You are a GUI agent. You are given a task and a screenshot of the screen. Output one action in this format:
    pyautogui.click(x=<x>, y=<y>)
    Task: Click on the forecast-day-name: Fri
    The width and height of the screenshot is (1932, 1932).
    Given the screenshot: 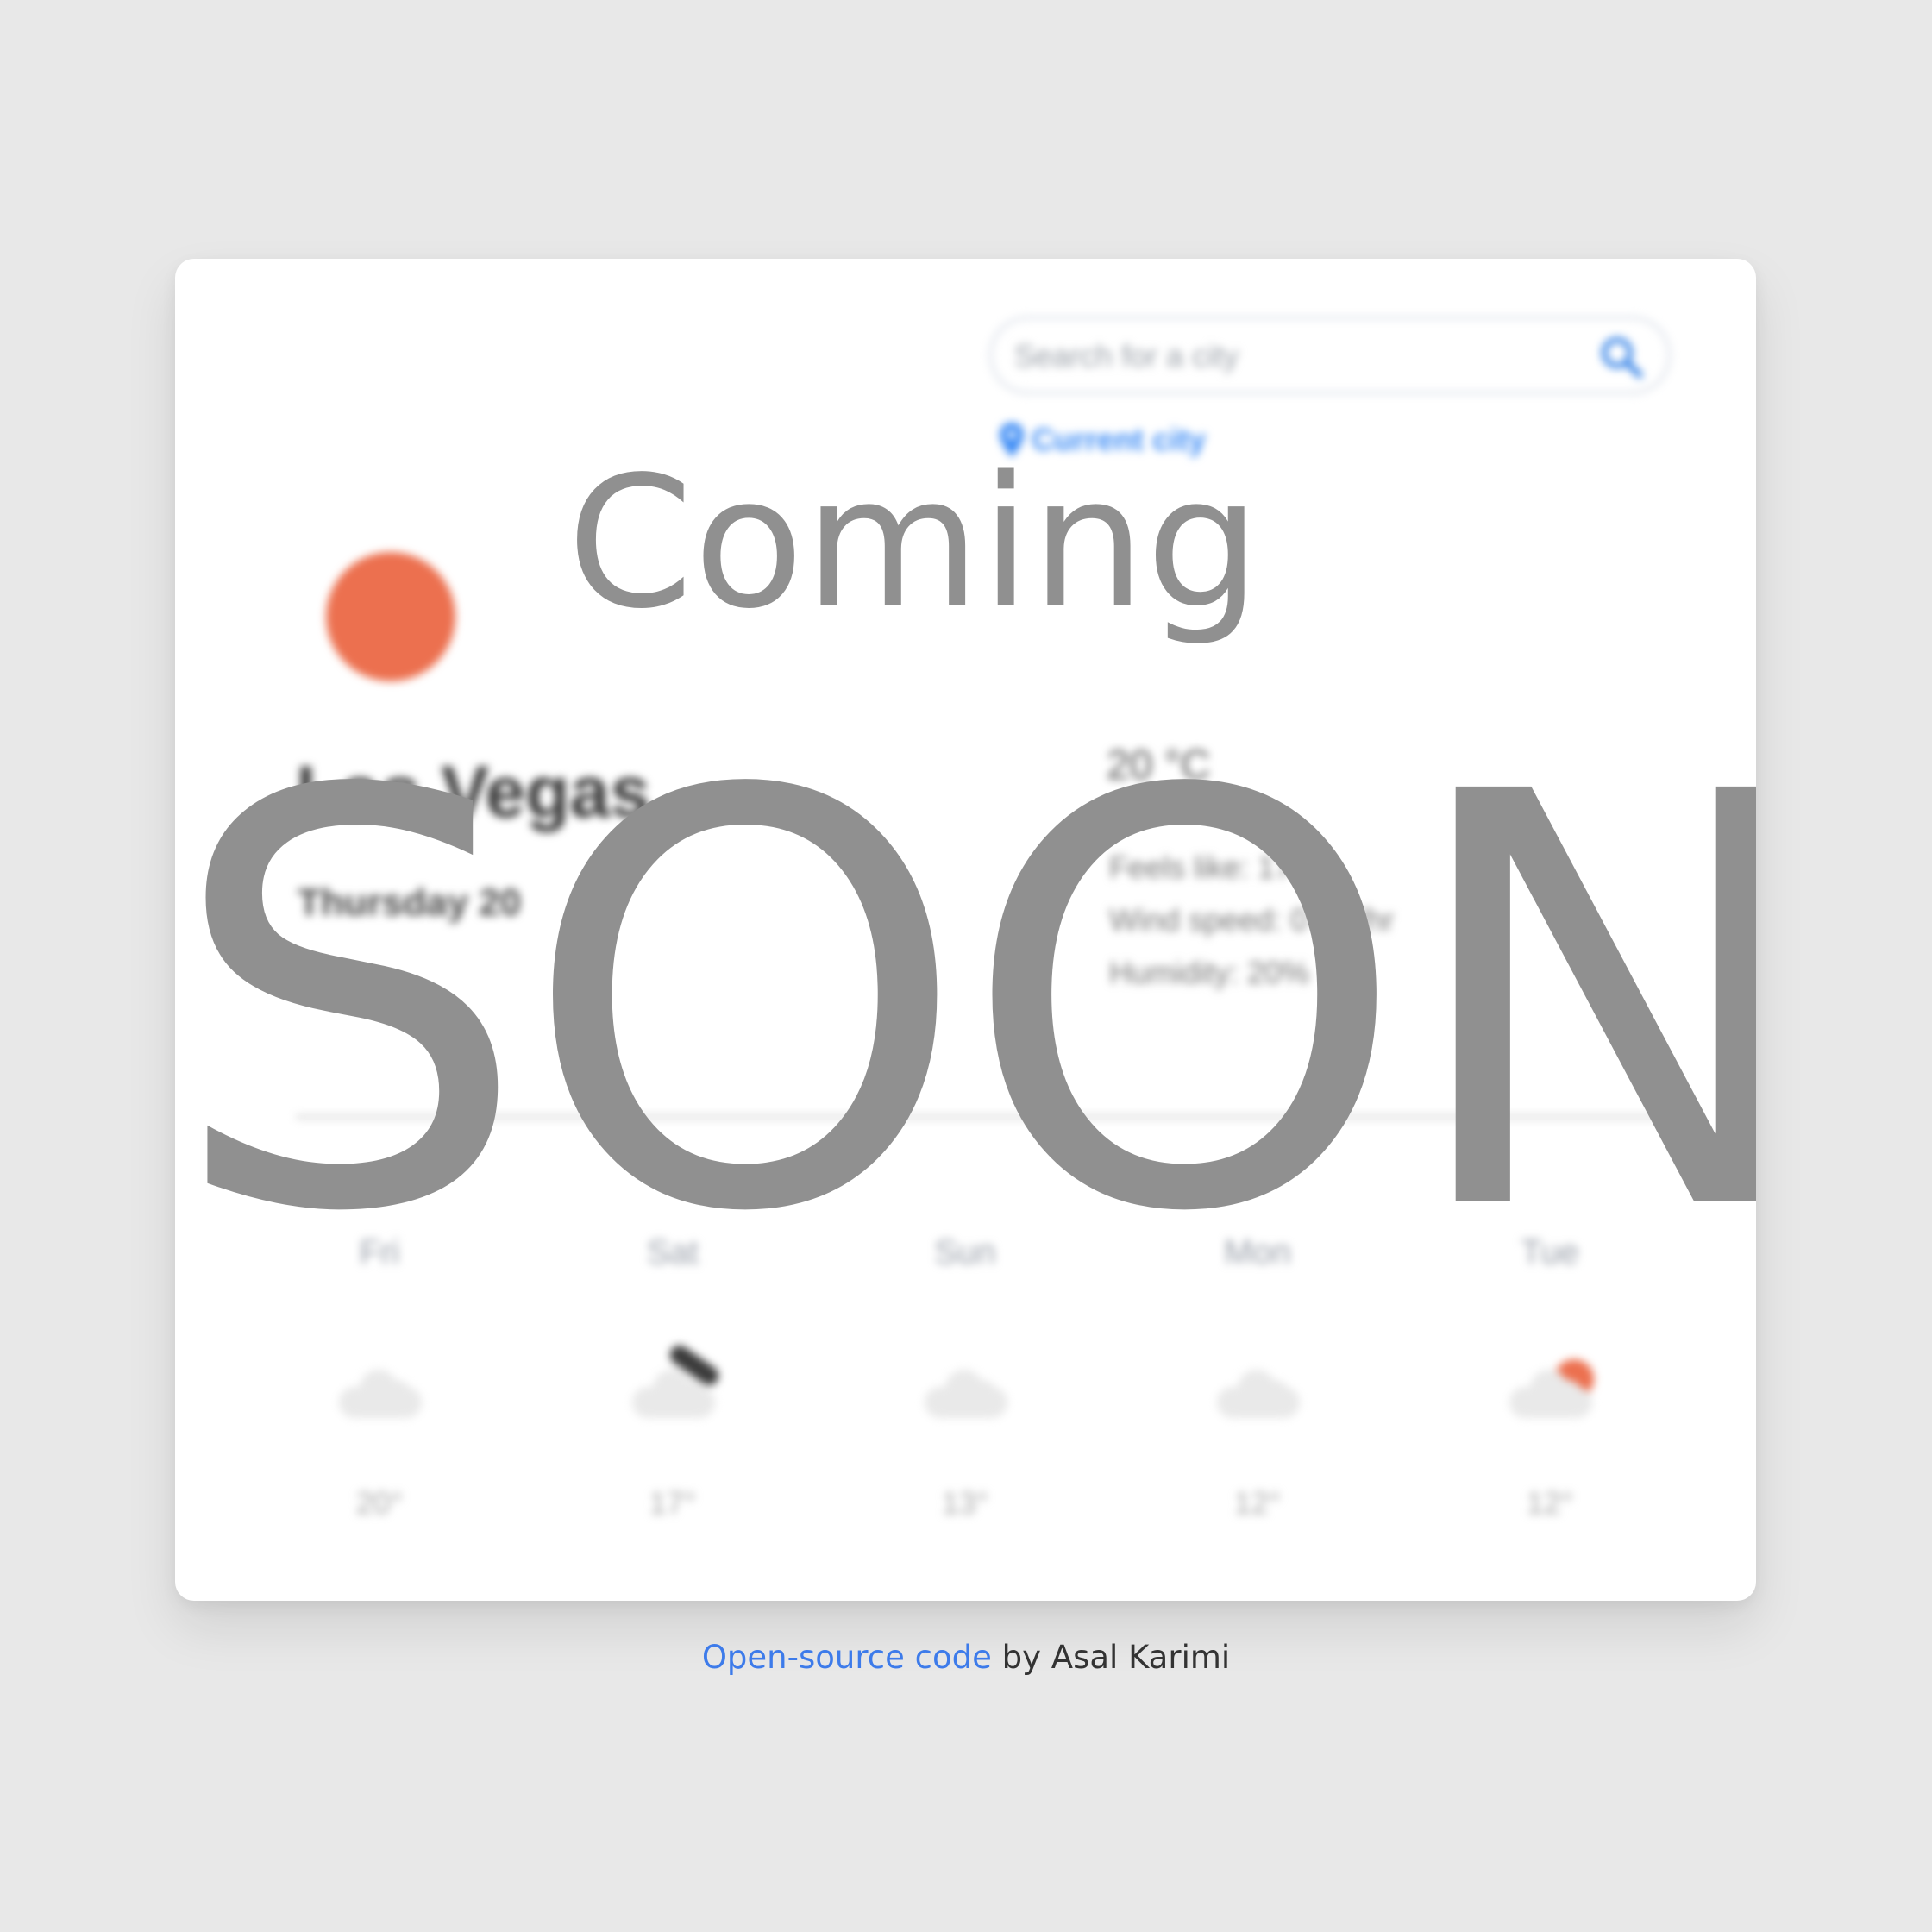 What is the action you would take?
    pyautogui.click(x=379, y=1252)
    